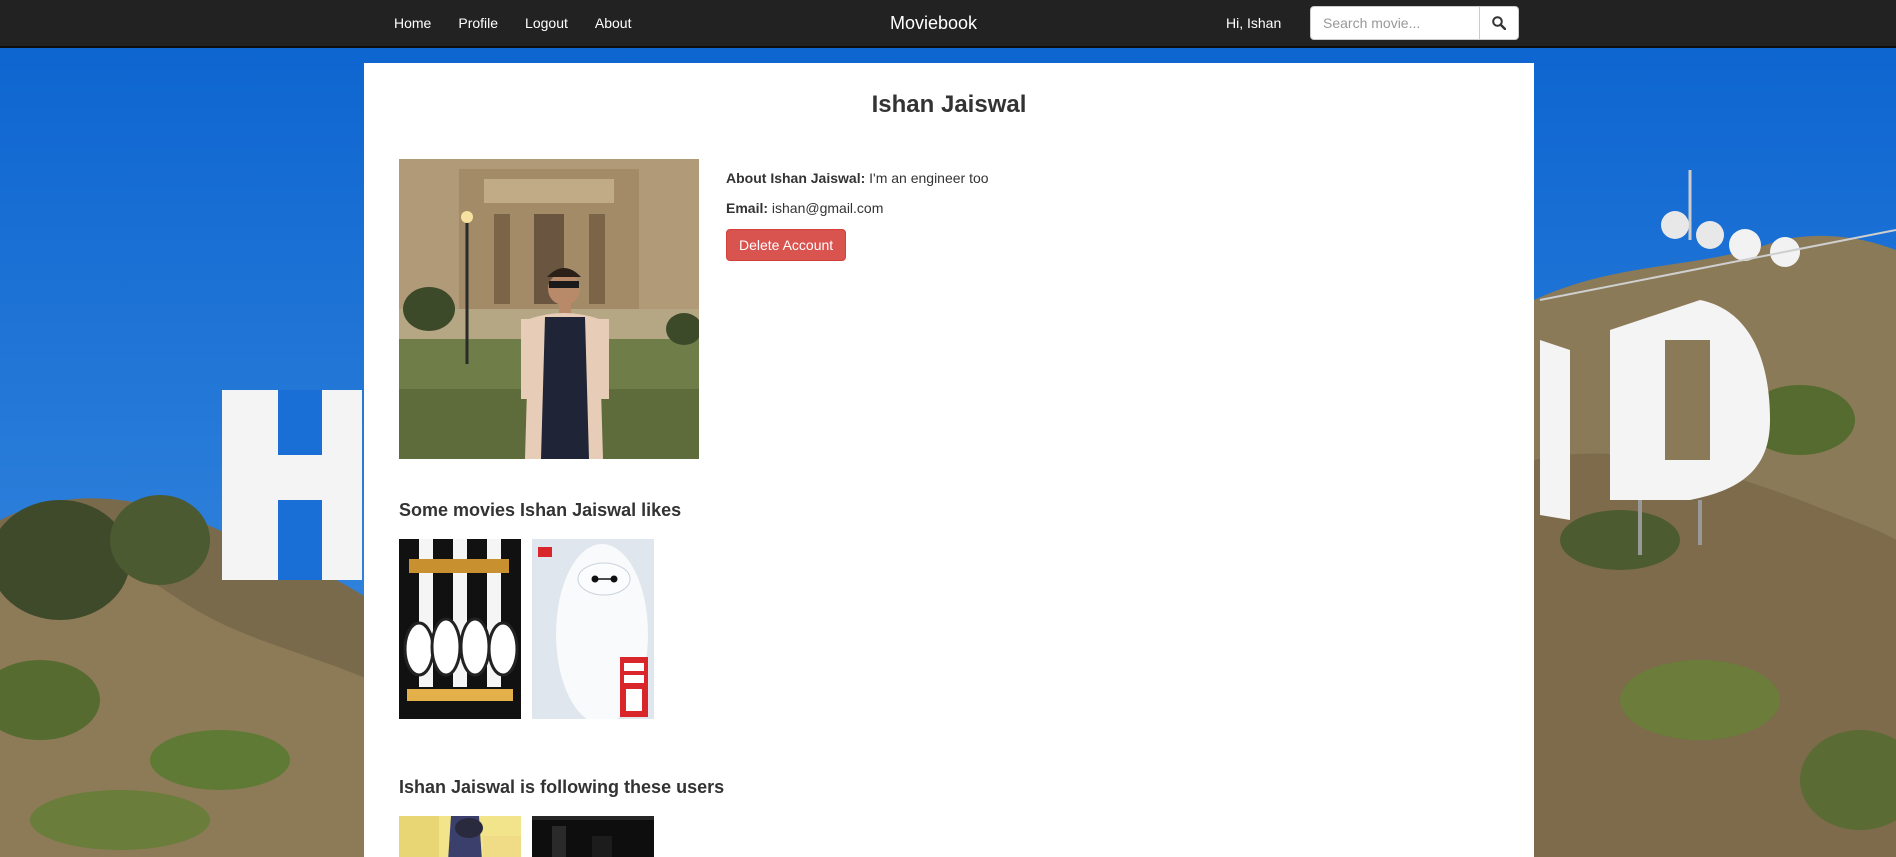  Describe the element at coordinates (562, 787) in the screenshot. I see `following-heading: Ishan Jaiswal is following these users` at that location.